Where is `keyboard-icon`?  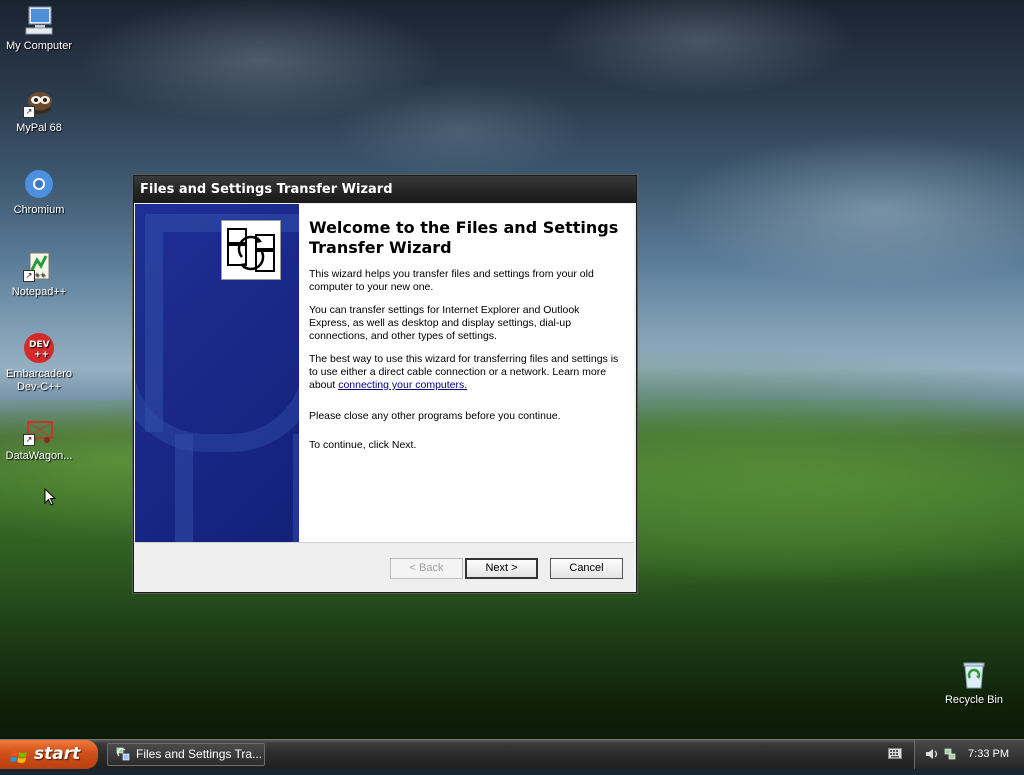 keyboard-icon is located at coordinates (895, 753).